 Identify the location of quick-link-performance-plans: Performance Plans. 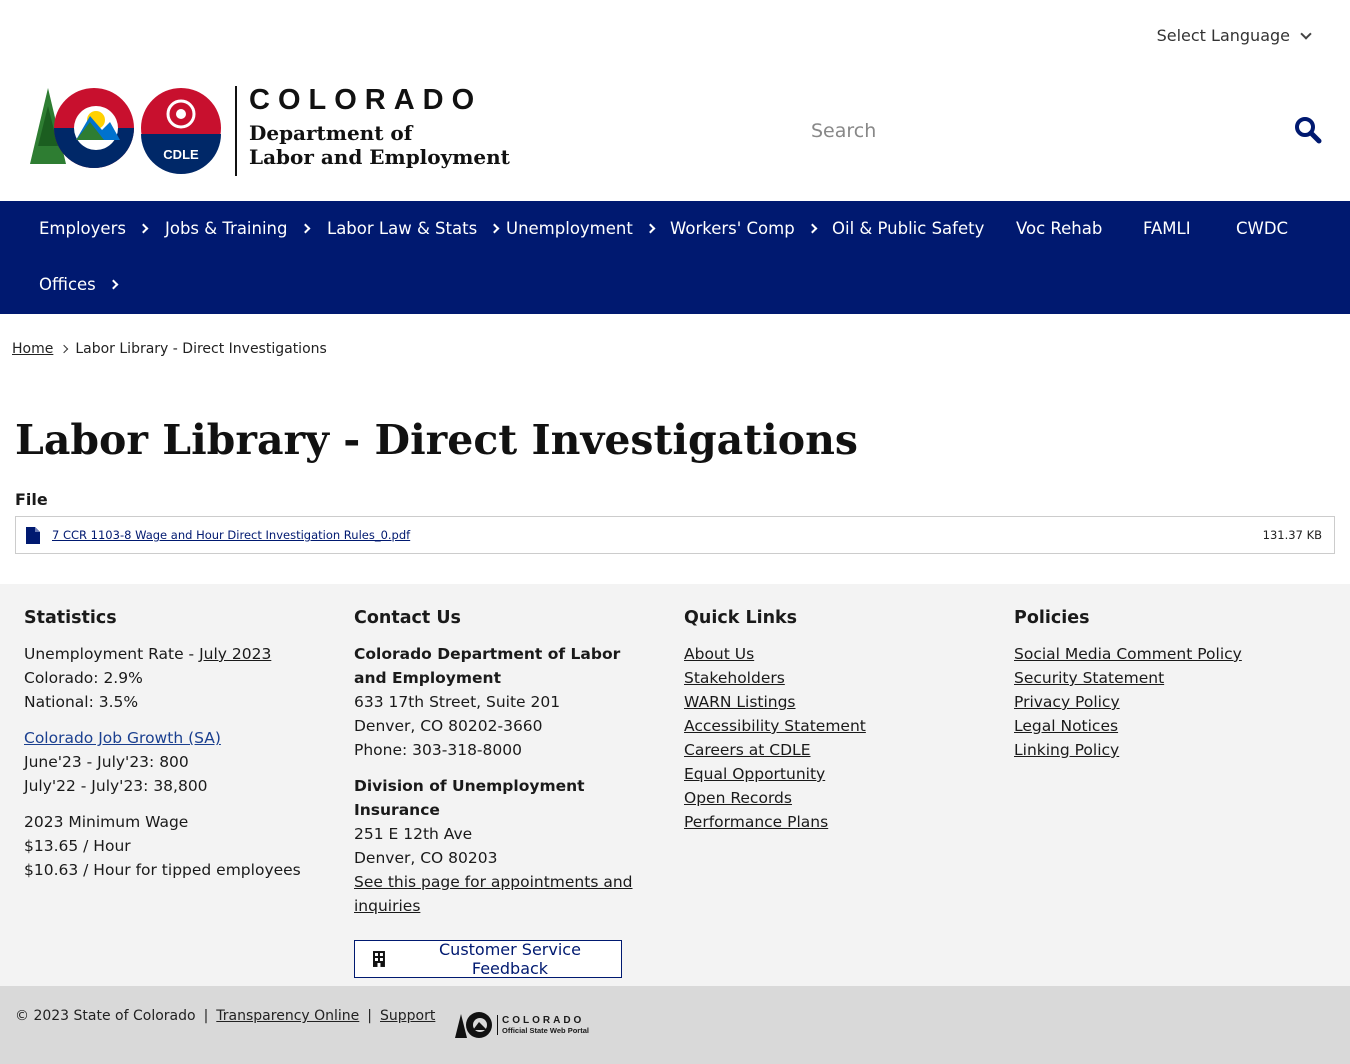
(834, 822).